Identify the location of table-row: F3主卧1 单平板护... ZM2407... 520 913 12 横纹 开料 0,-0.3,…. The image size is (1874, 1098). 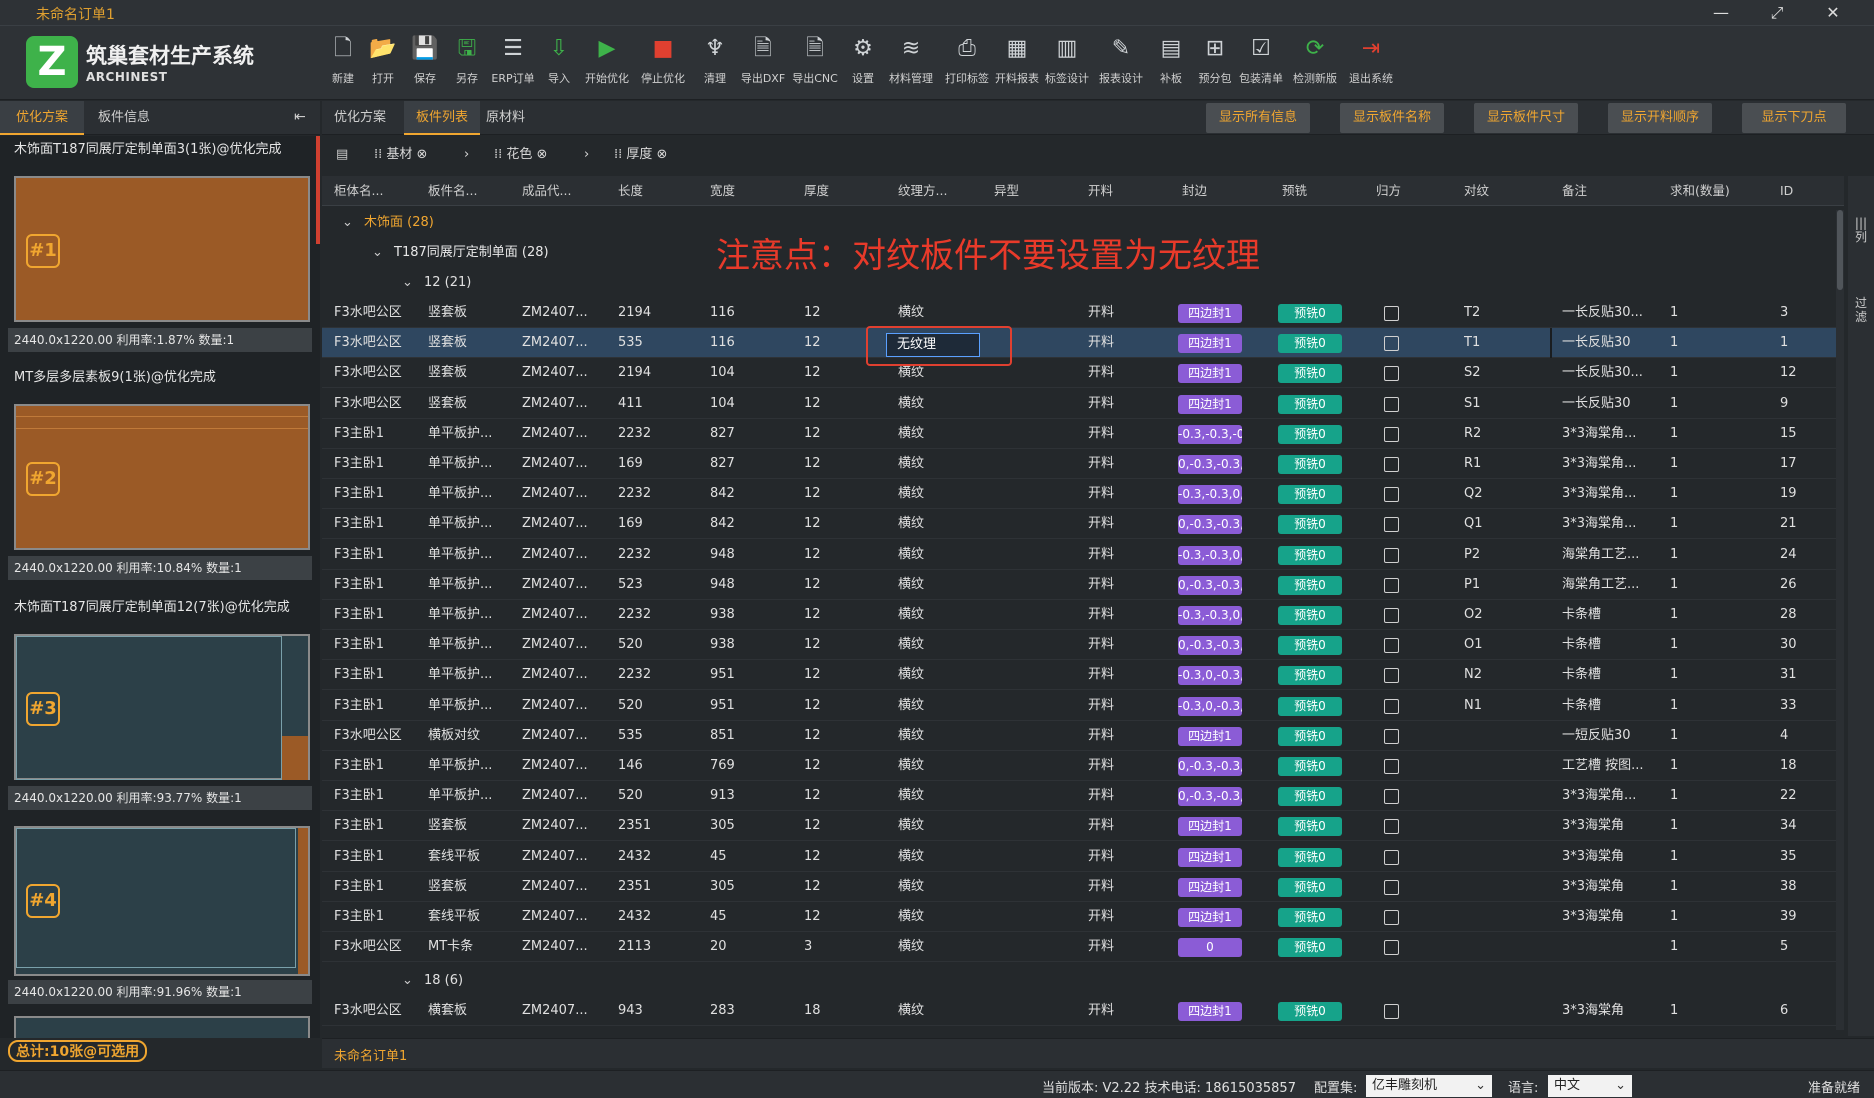
(1083, 796).